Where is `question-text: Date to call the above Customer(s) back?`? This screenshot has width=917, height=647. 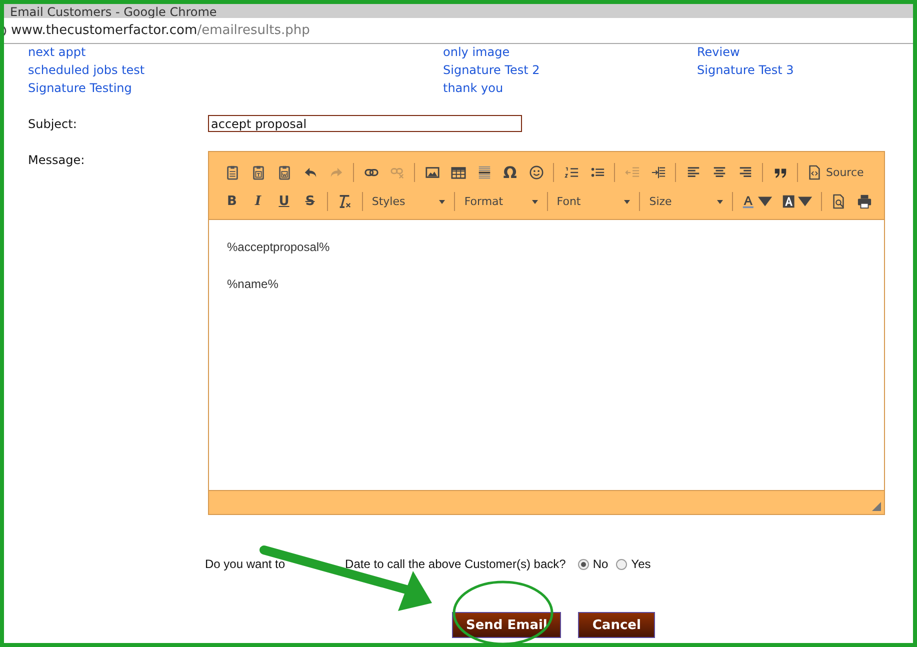 question-text: Date to call the above Customer(s) back? is located at coordinates (455, 564).